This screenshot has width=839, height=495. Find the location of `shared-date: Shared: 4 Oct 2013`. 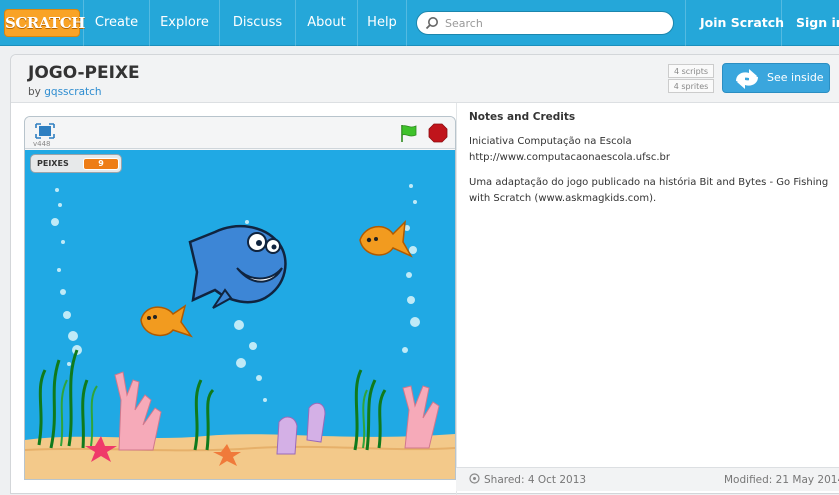

shared-date: Shared: 4 Oct 2013 is located at coordinates (535, 480).